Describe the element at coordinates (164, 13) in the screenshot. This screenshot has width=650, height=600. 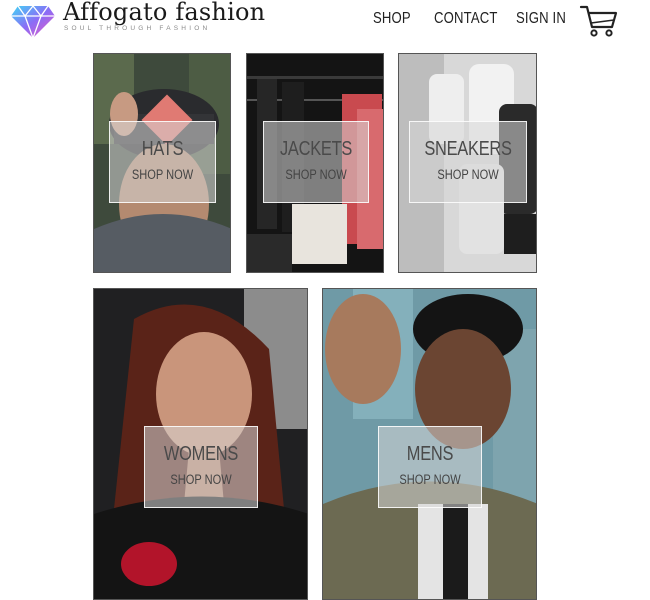
I see `brand-title: Affogato fashion` at that location.